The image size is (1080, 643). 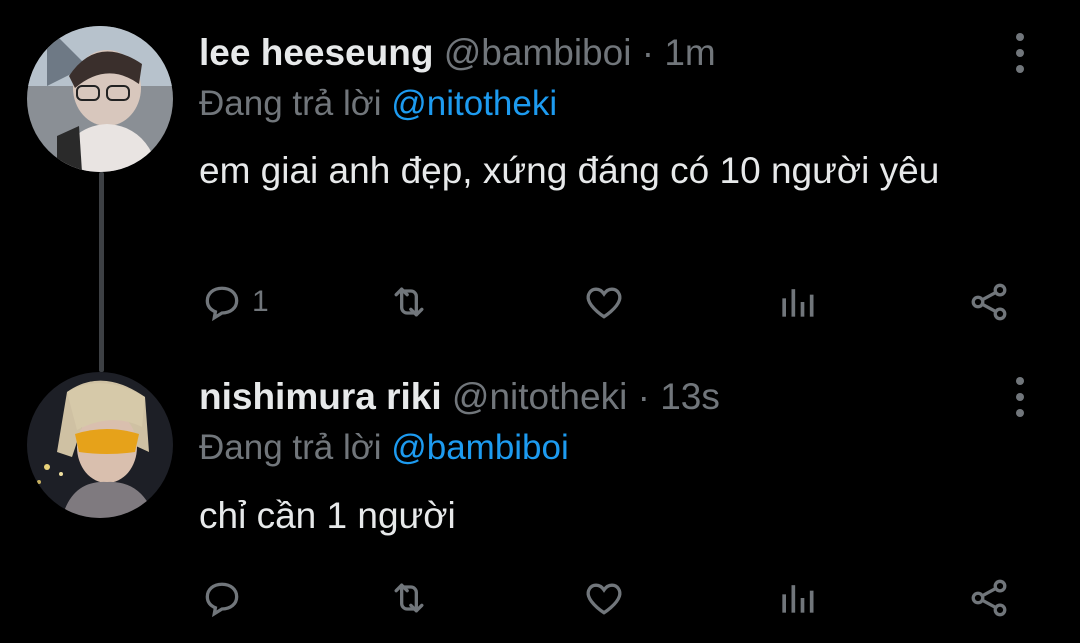 What do you see at coordinates (101, 272) in the screenshot?
I see `thread-connector` at bounding box center [101, 272].